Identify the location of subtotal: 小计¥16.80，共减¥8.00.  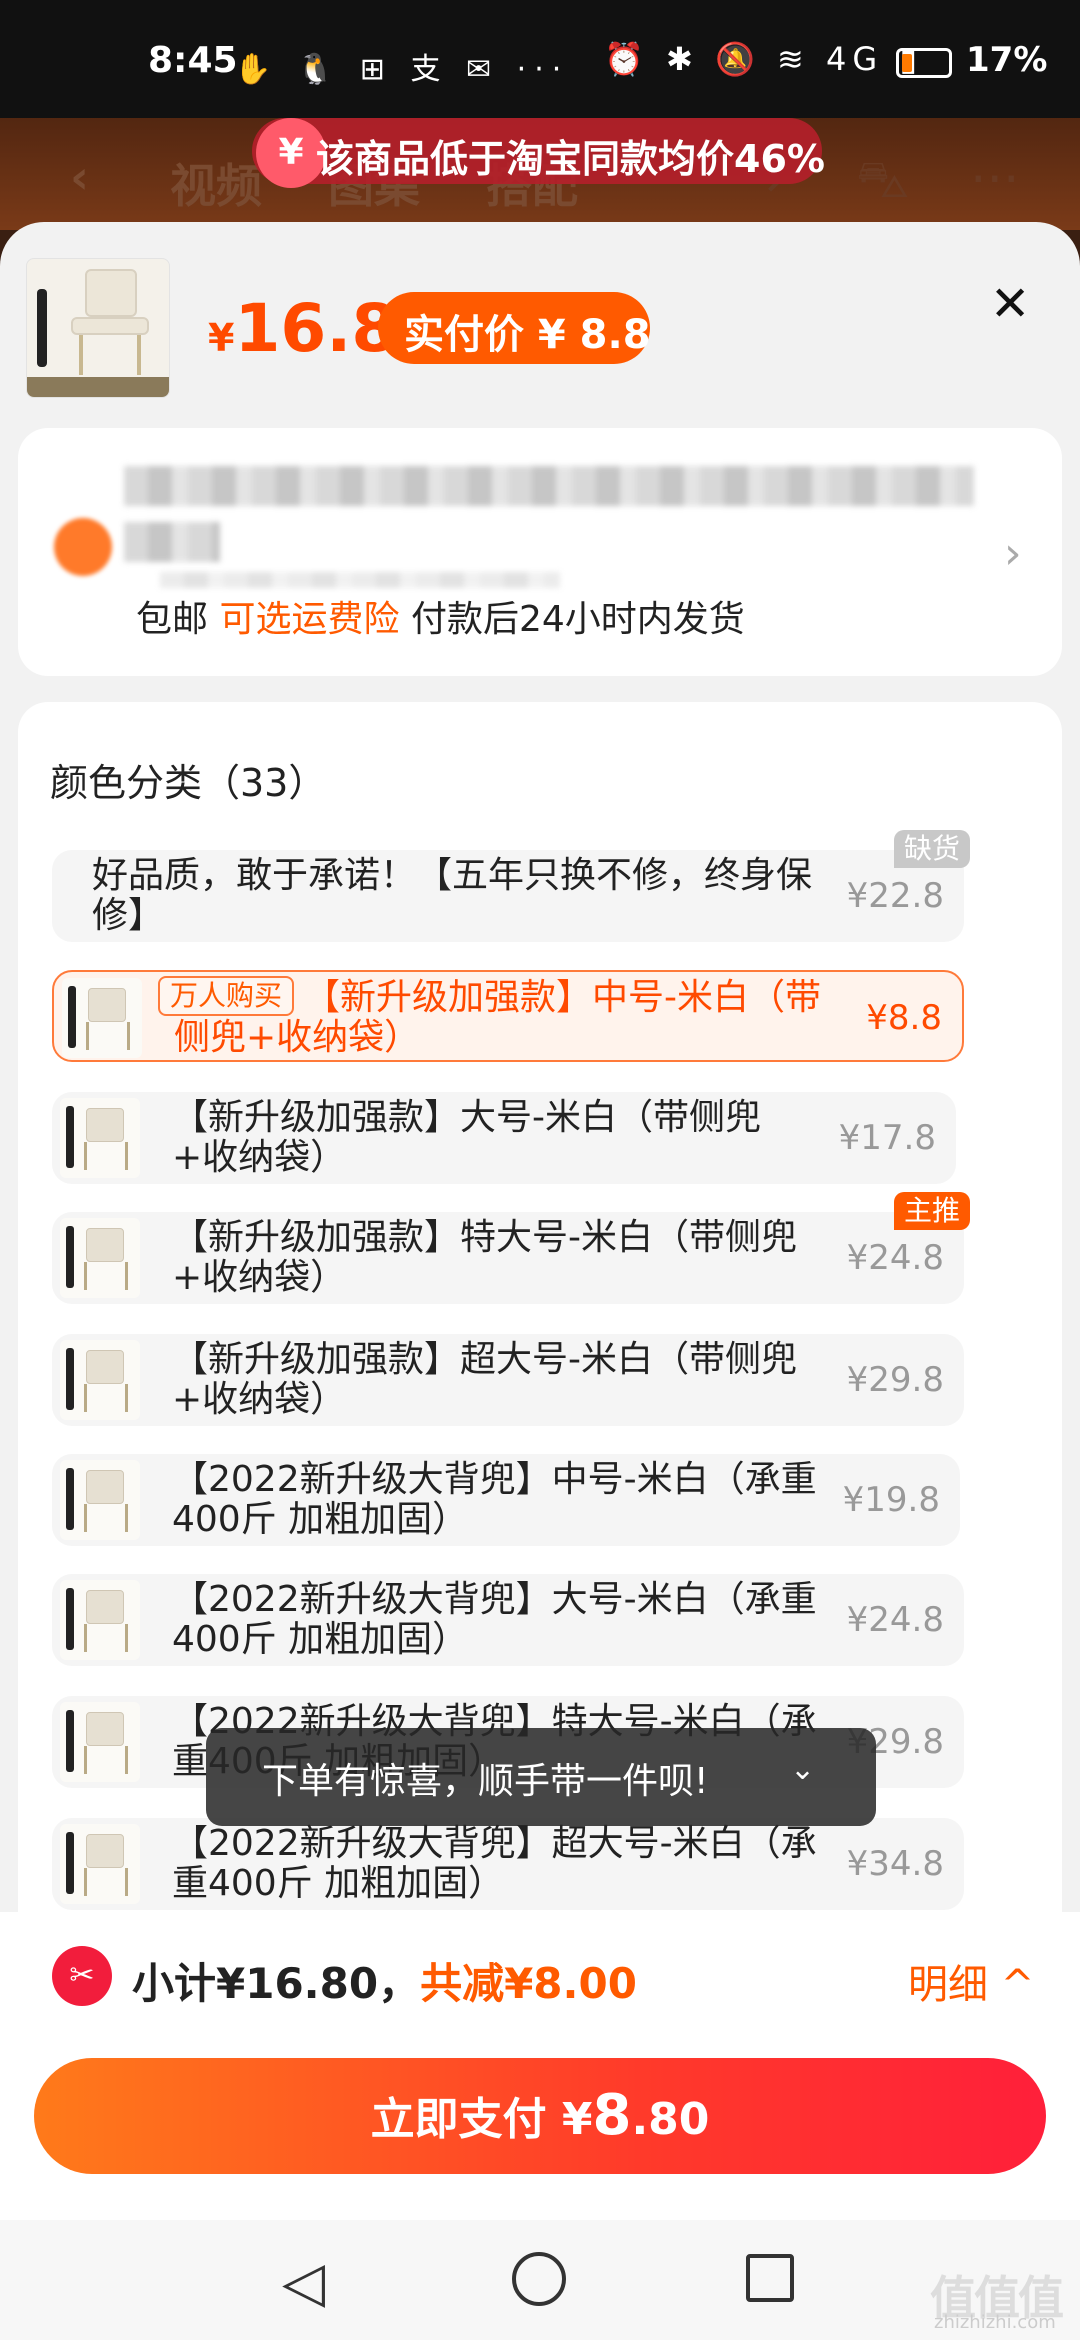
(384, 1980).